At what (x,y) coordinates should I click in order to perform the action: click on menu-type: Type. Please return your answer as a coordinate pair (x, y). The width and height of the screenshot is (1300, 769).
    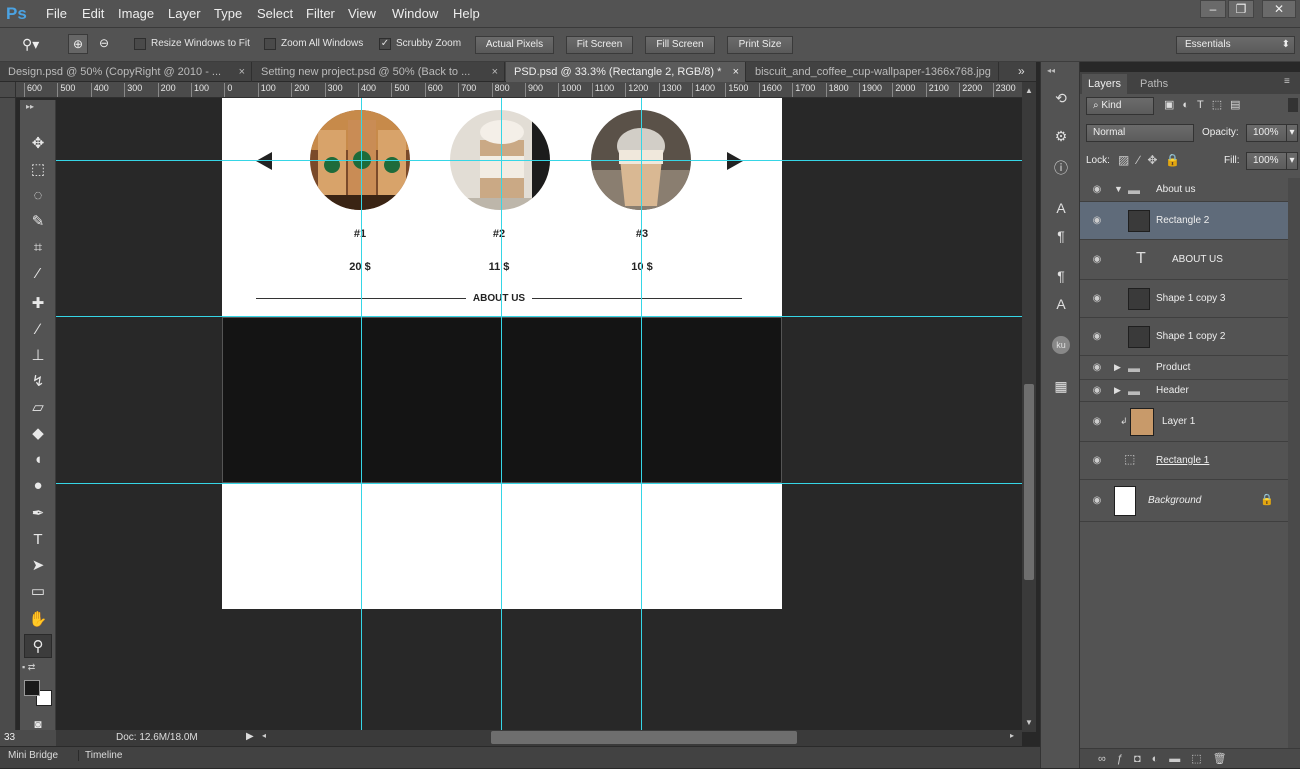
    Looking at the image, I should click on (228, 14).